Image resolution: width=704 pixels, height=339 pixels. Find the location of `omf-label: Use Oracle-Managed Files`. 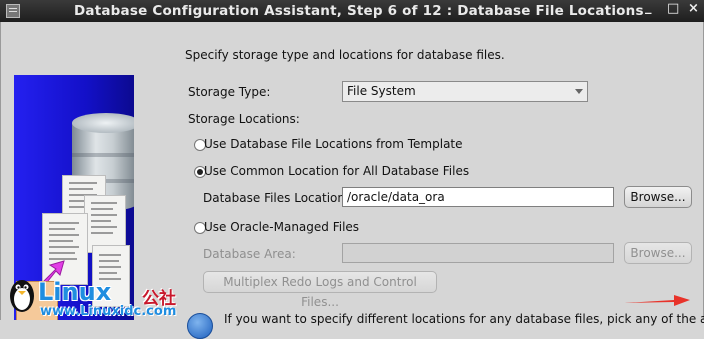

omf-label: Use Oracle-Managed Files is located at coordinates (281, 227).